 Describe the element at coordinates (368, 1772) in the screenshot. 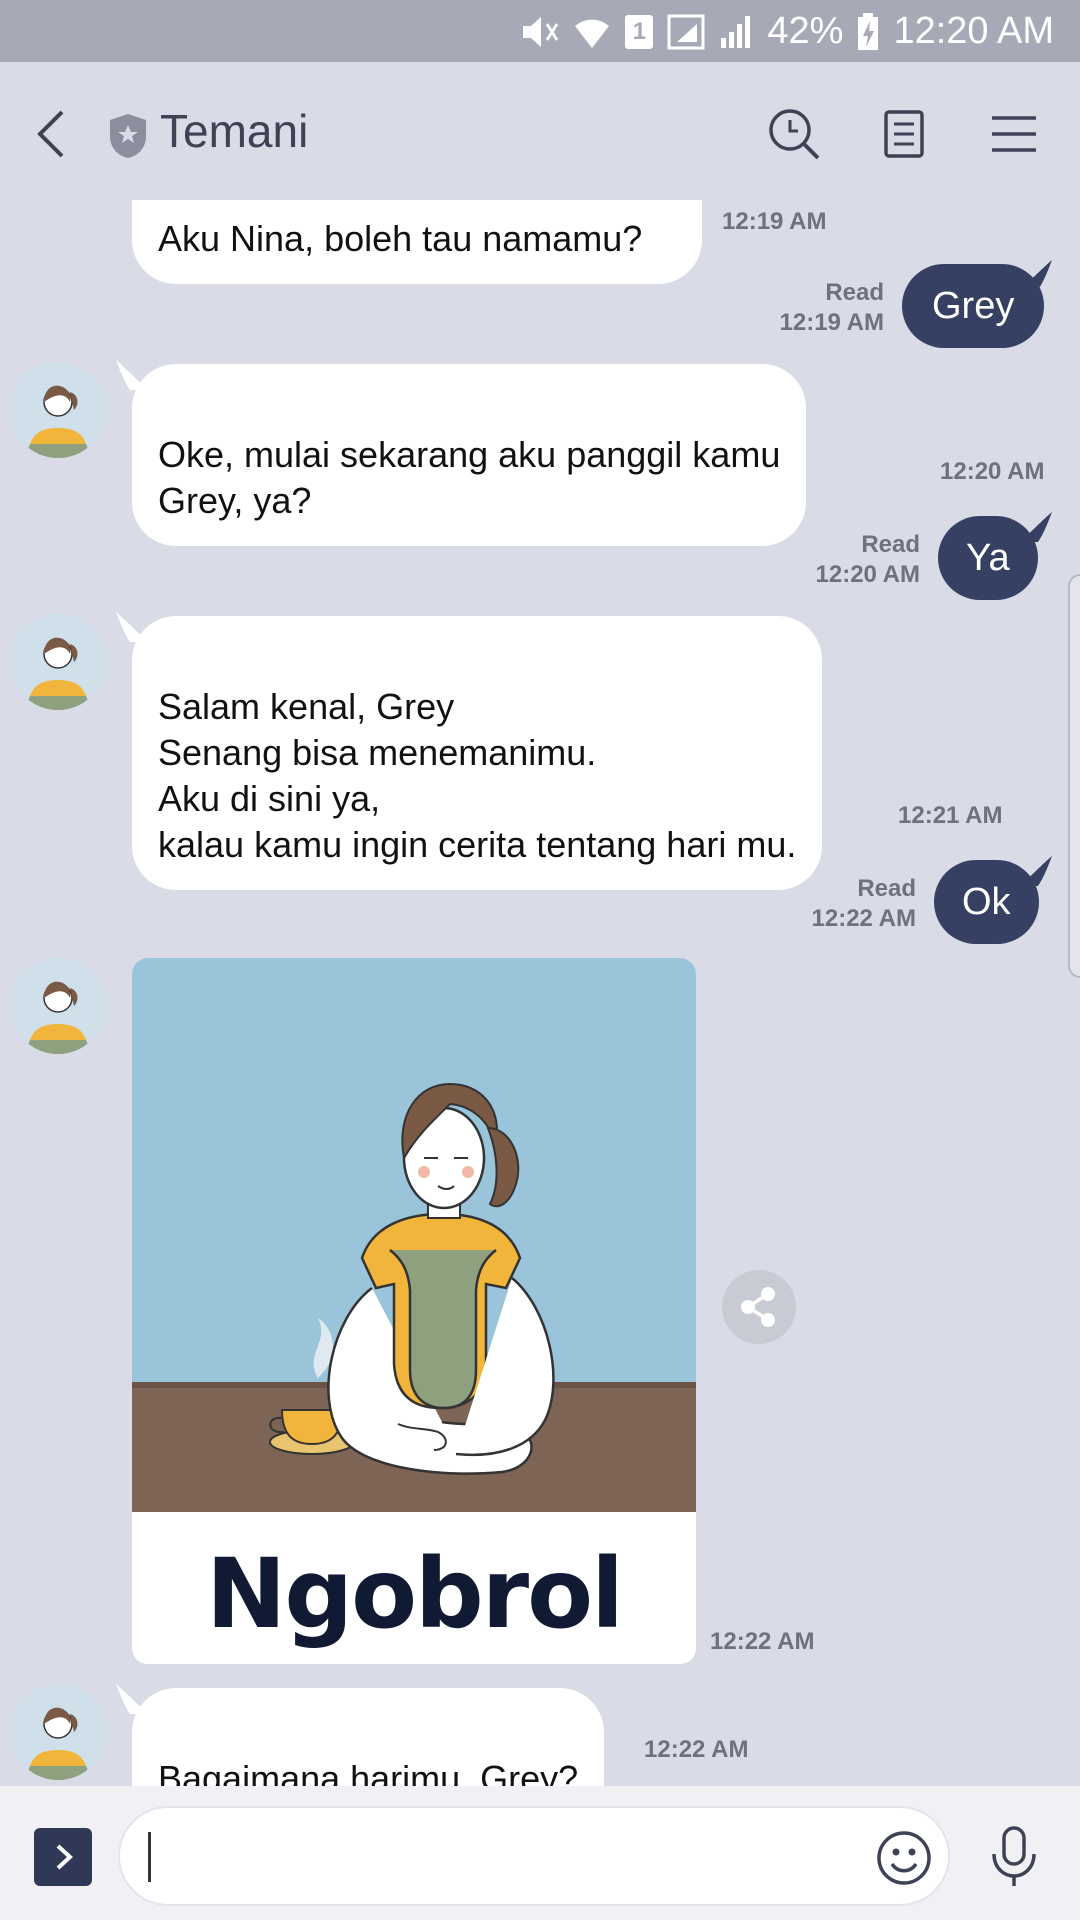

I see `message-text: Bagaimana harimu, Grey?` at that location.